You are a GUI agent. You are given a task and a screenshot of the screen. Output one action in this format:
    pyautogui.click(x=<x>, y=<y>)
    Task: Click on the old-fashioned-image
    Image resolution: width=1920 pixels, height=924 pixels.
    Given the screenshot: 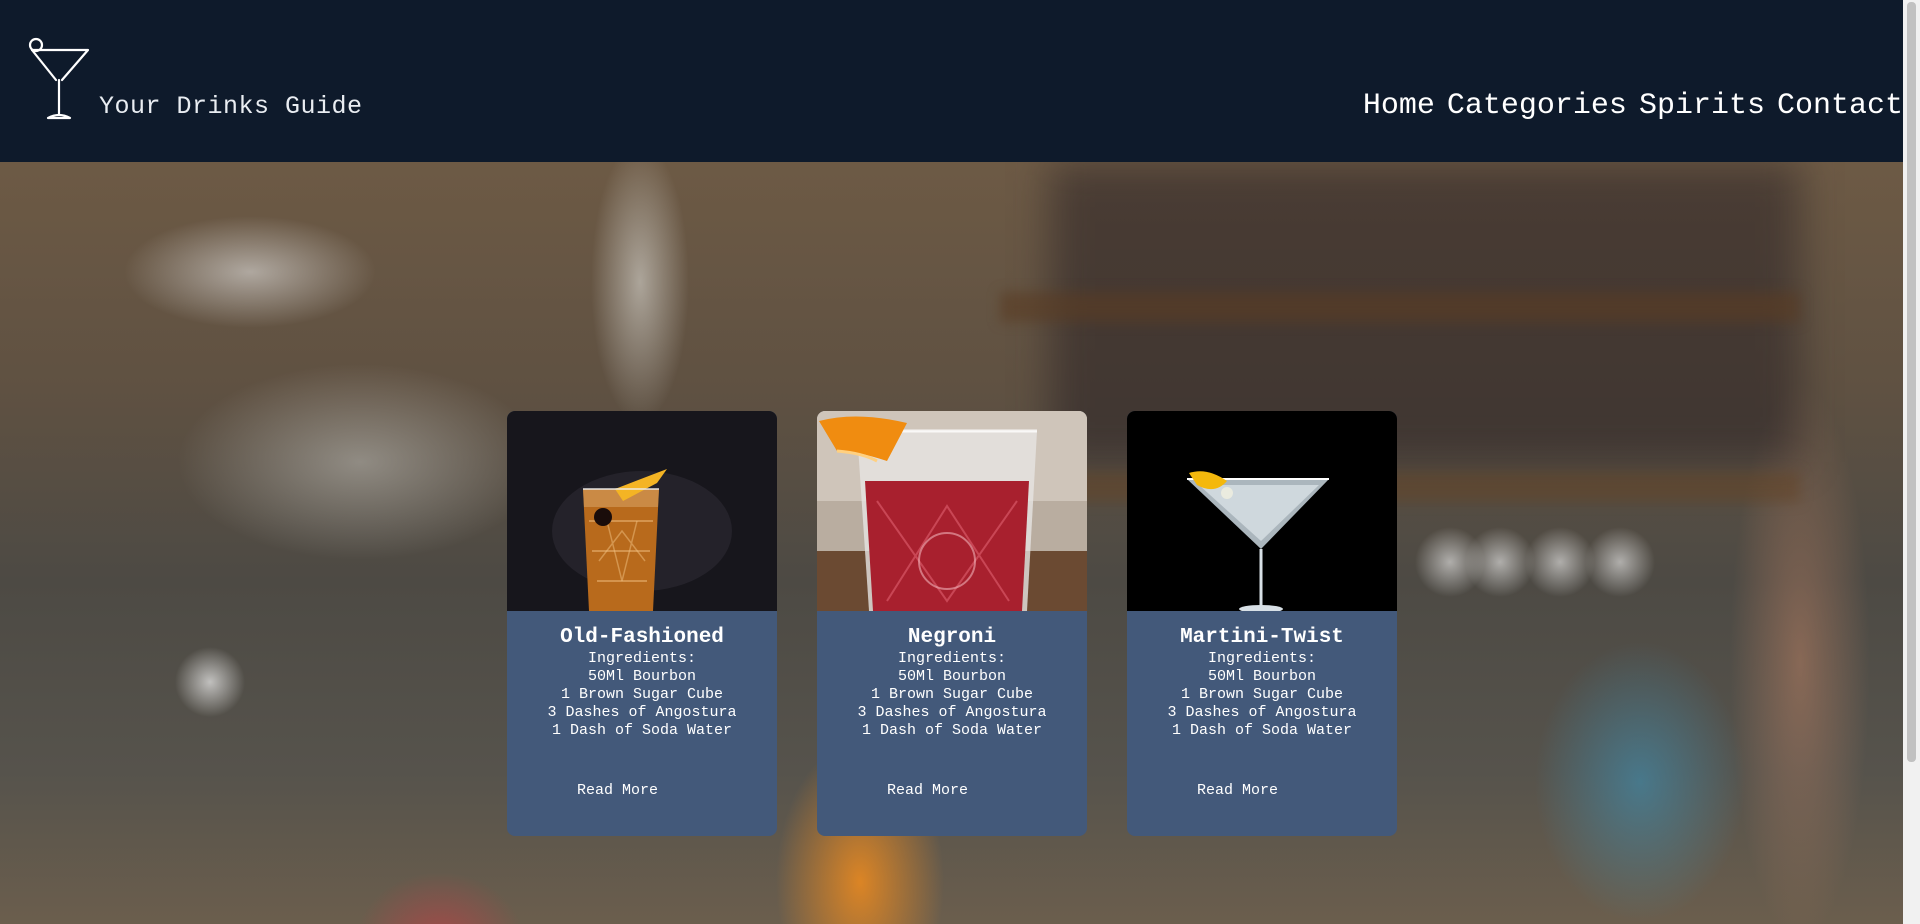 What is the action you would take?
    pyautogui.click(x=642, y=511)
    